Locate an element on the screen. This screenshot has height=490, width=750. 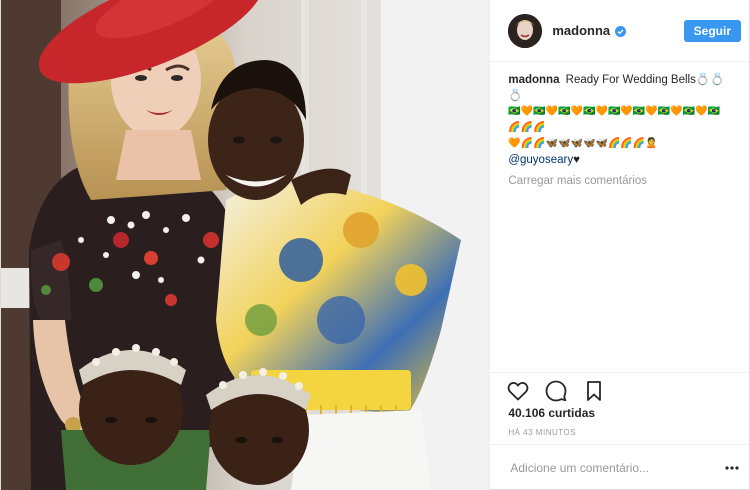
caption-emoji-line-2: 🧡🌈🌈🦋🦋🦋🦋🦋🌈🌈🌈🙎 is located at coordinates (583, 143).